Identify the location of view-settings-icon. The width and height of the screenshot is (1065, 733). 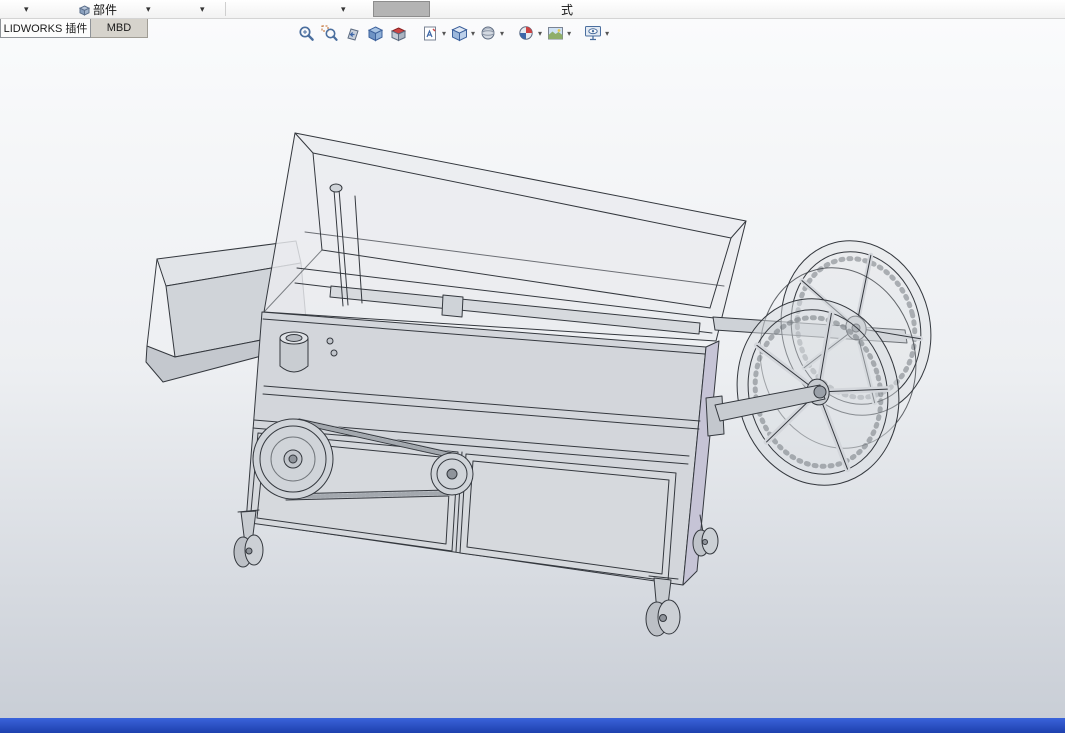
(593, 33).